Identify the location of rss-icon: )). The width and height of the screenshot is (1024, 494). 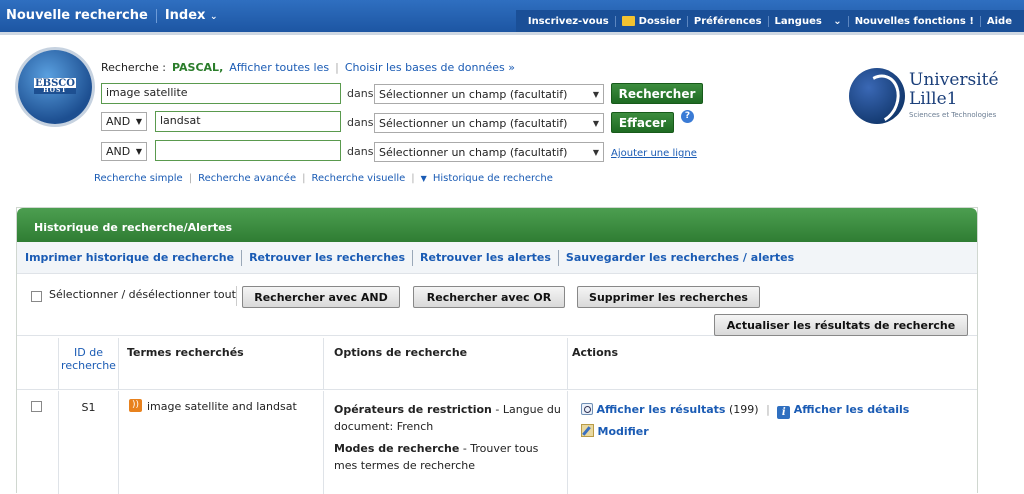
(135, 405).